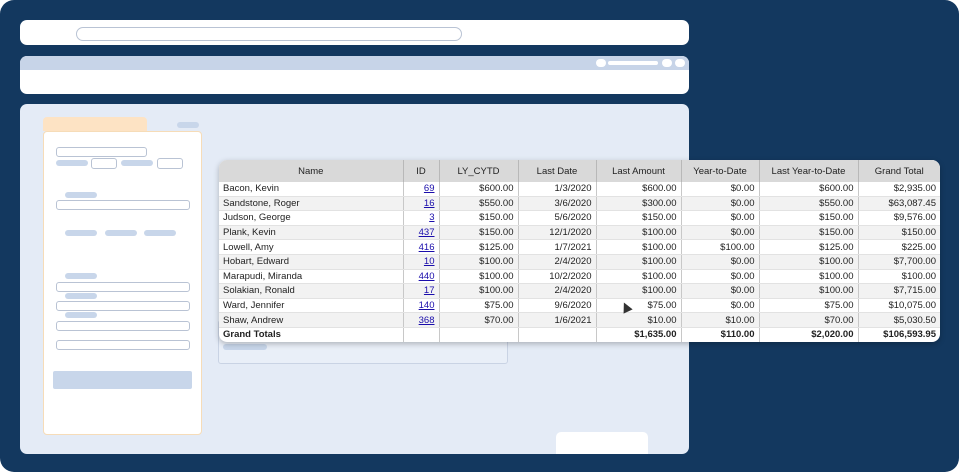 This screenshot has width=959, height=472. Describe the element at coordinates (122, 380) in the screenshot. I see `apply-button` at that location.